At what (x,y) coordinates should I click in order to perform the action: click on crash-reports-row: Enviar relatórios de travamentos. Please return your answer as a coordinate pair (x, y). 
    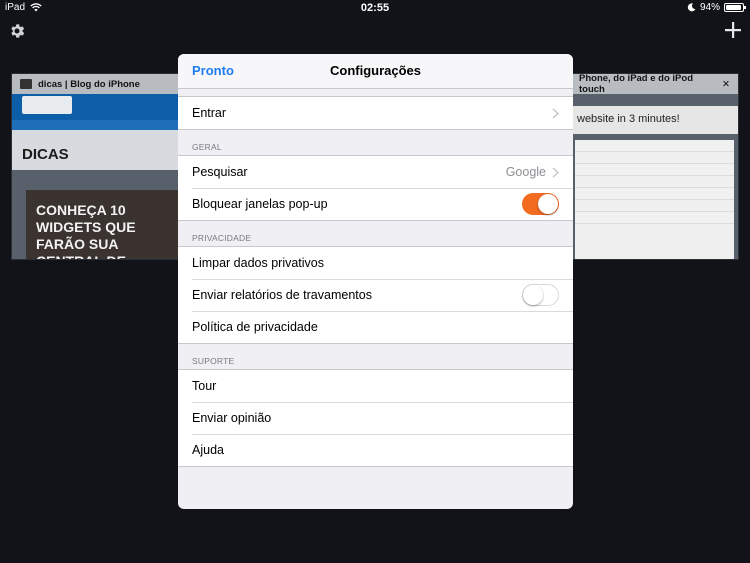
    Looking at the image, I should click on (375, 295).